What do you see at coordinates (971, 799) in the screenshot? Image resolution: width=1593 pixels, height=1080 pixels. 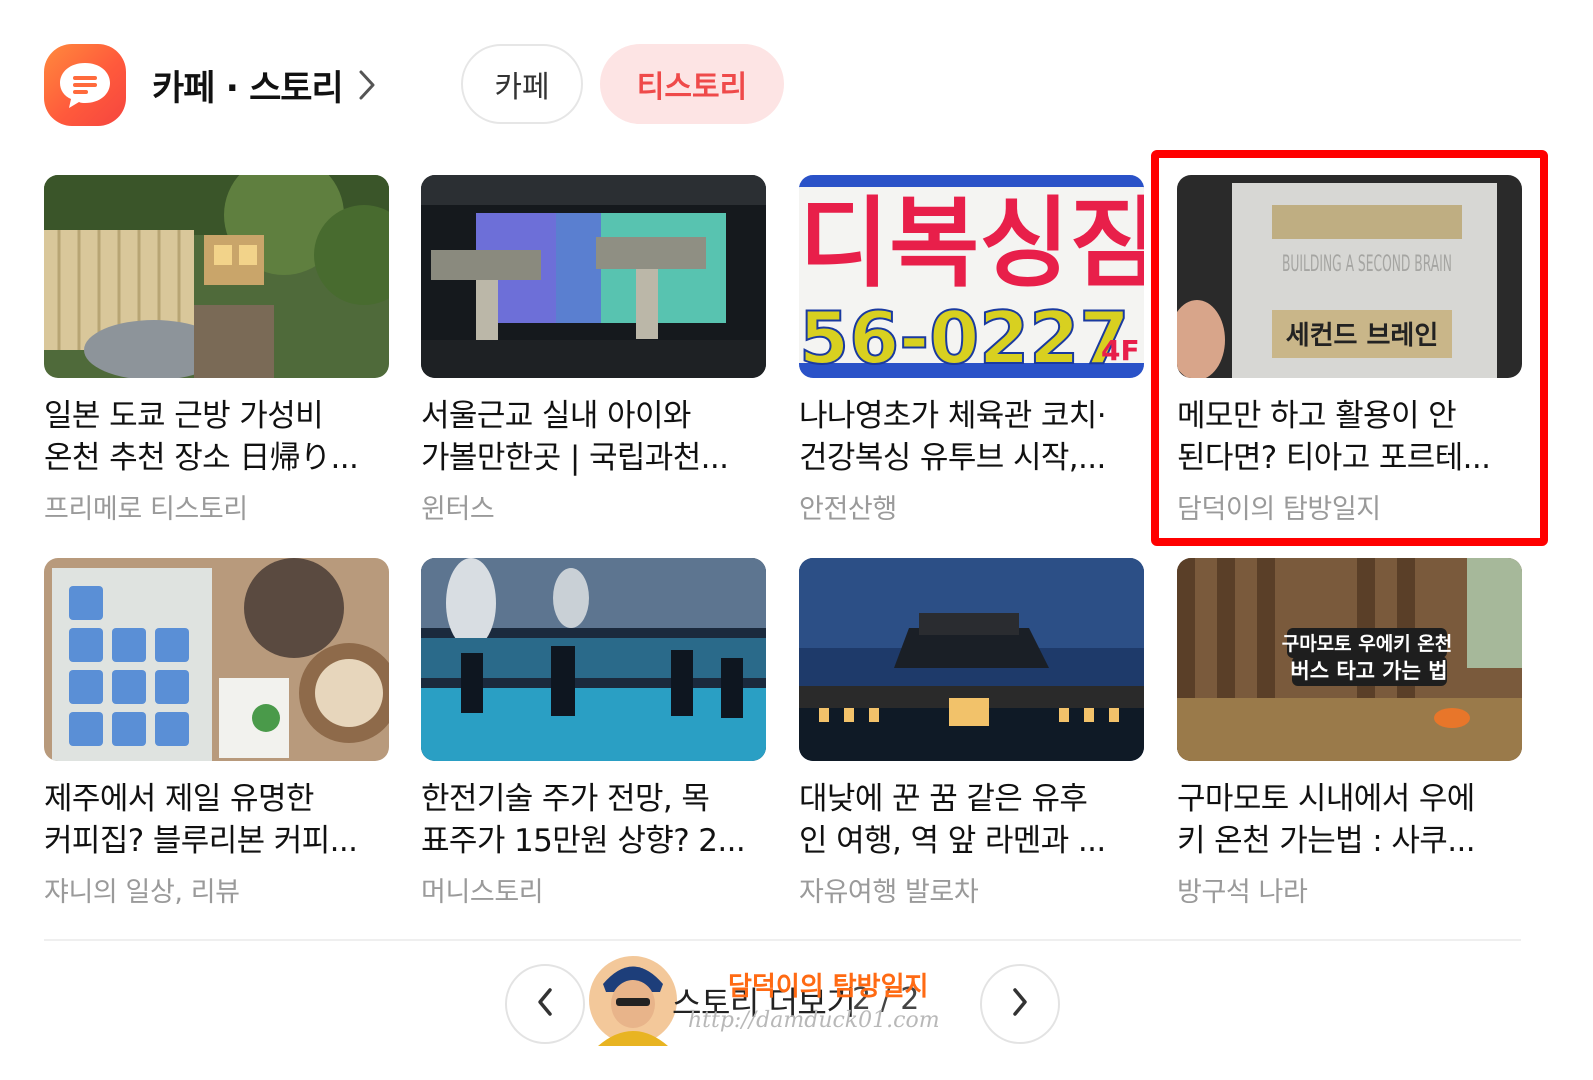 I see `card-title-line: 대낮에 꾼 꿈 같은 유후` at bounding box center [971, 799].